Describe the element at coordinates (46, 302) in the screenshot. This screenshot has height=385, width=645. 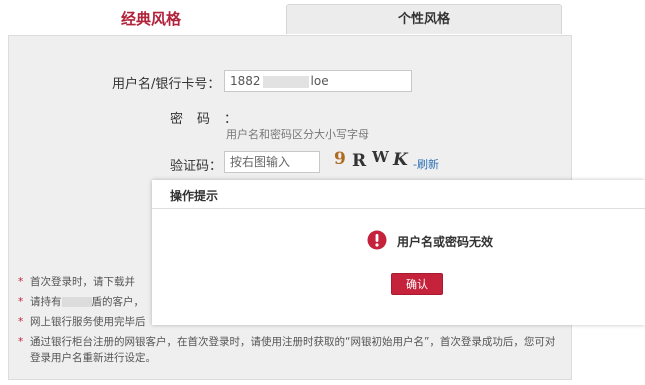
I see `note-text: 请持有` at that location.